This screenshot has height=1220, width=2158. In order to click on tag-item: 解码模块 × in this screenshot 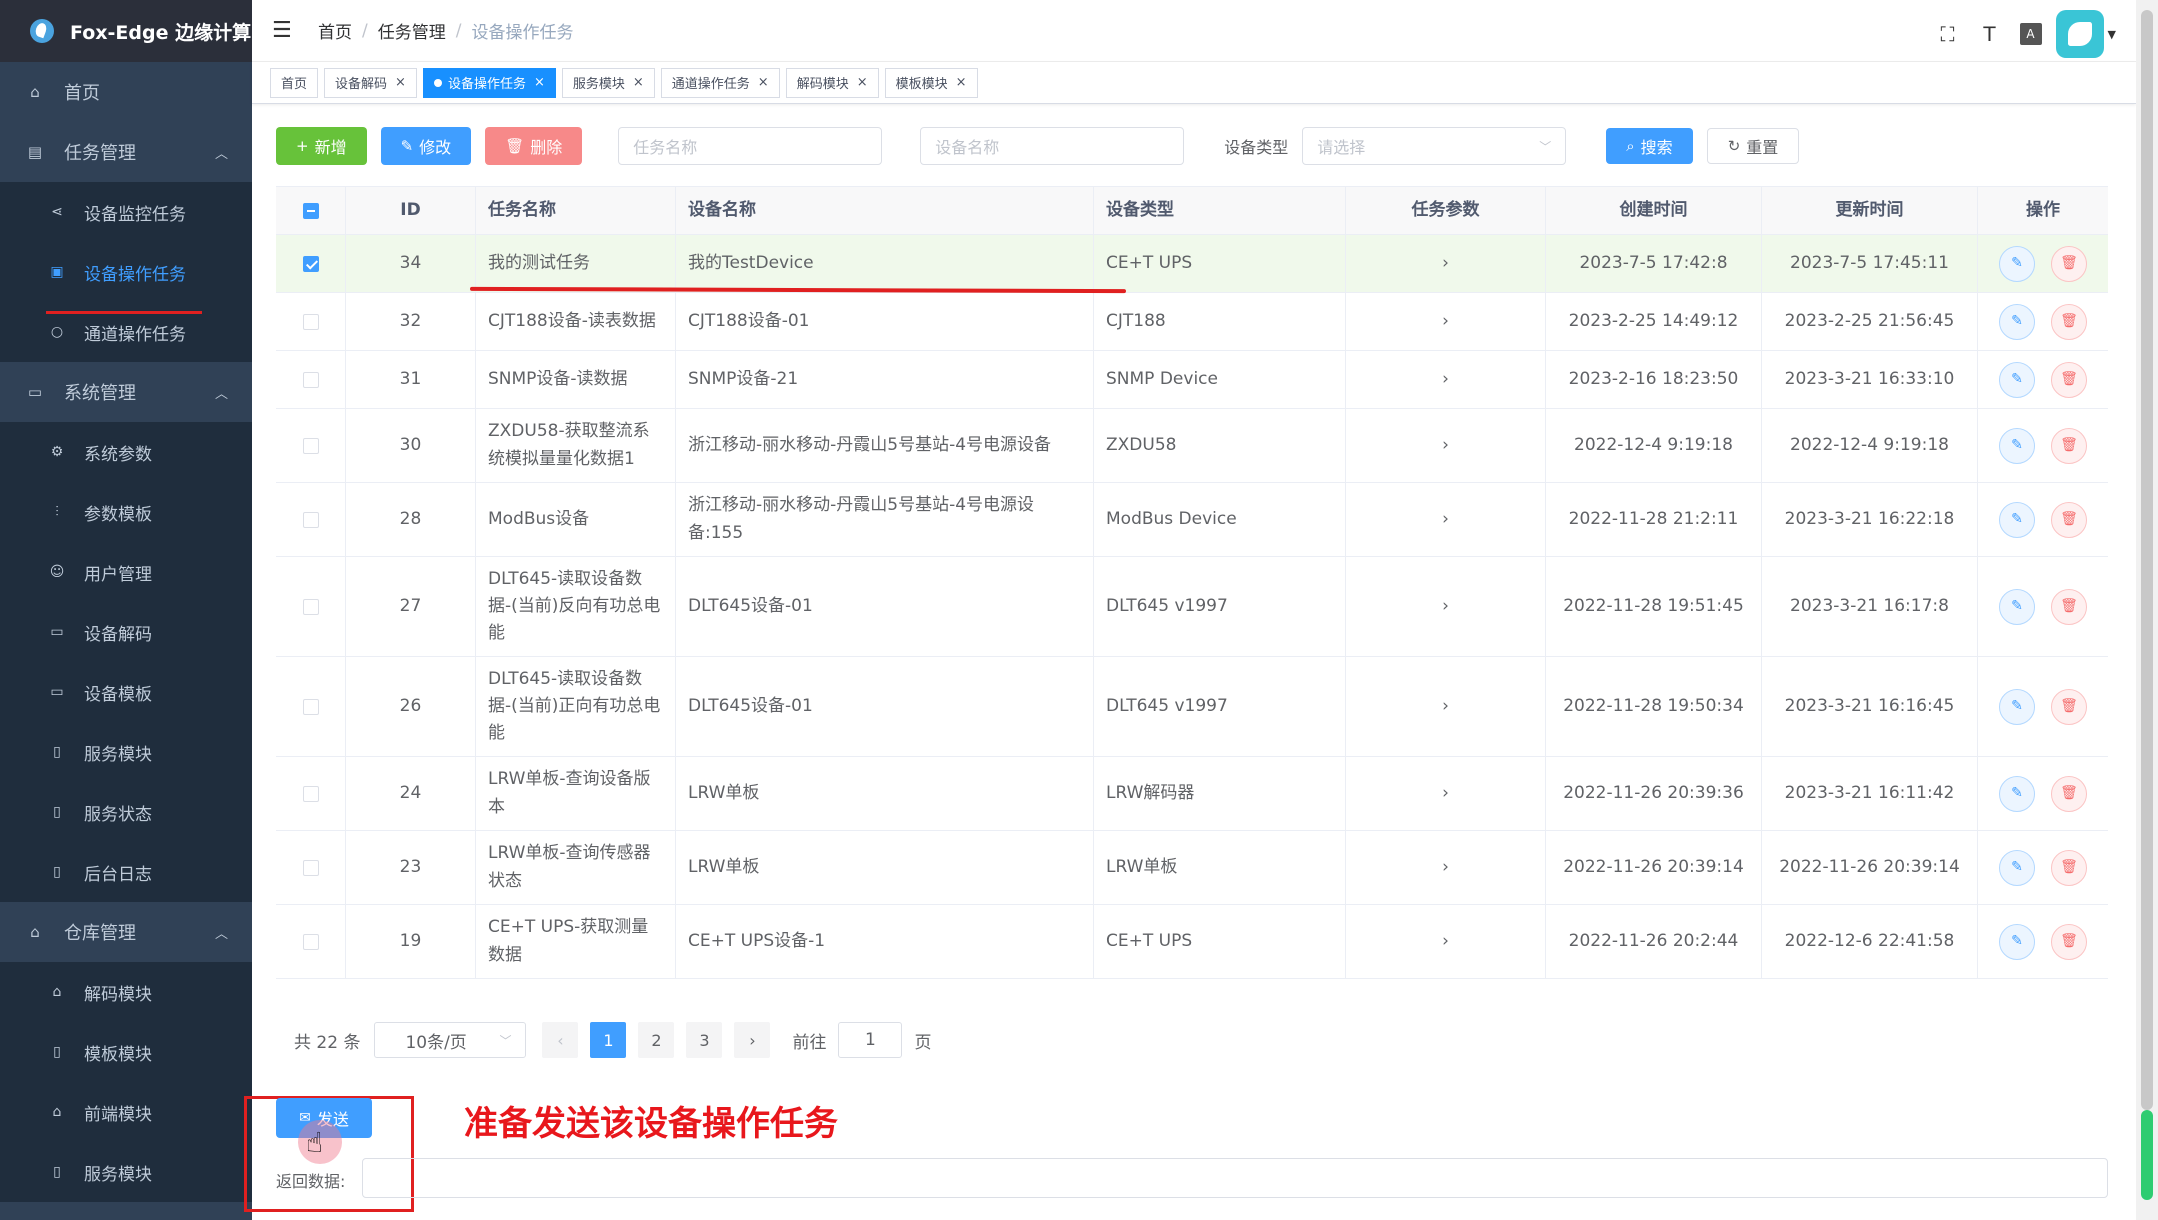, I will do `click(832, 82)`.